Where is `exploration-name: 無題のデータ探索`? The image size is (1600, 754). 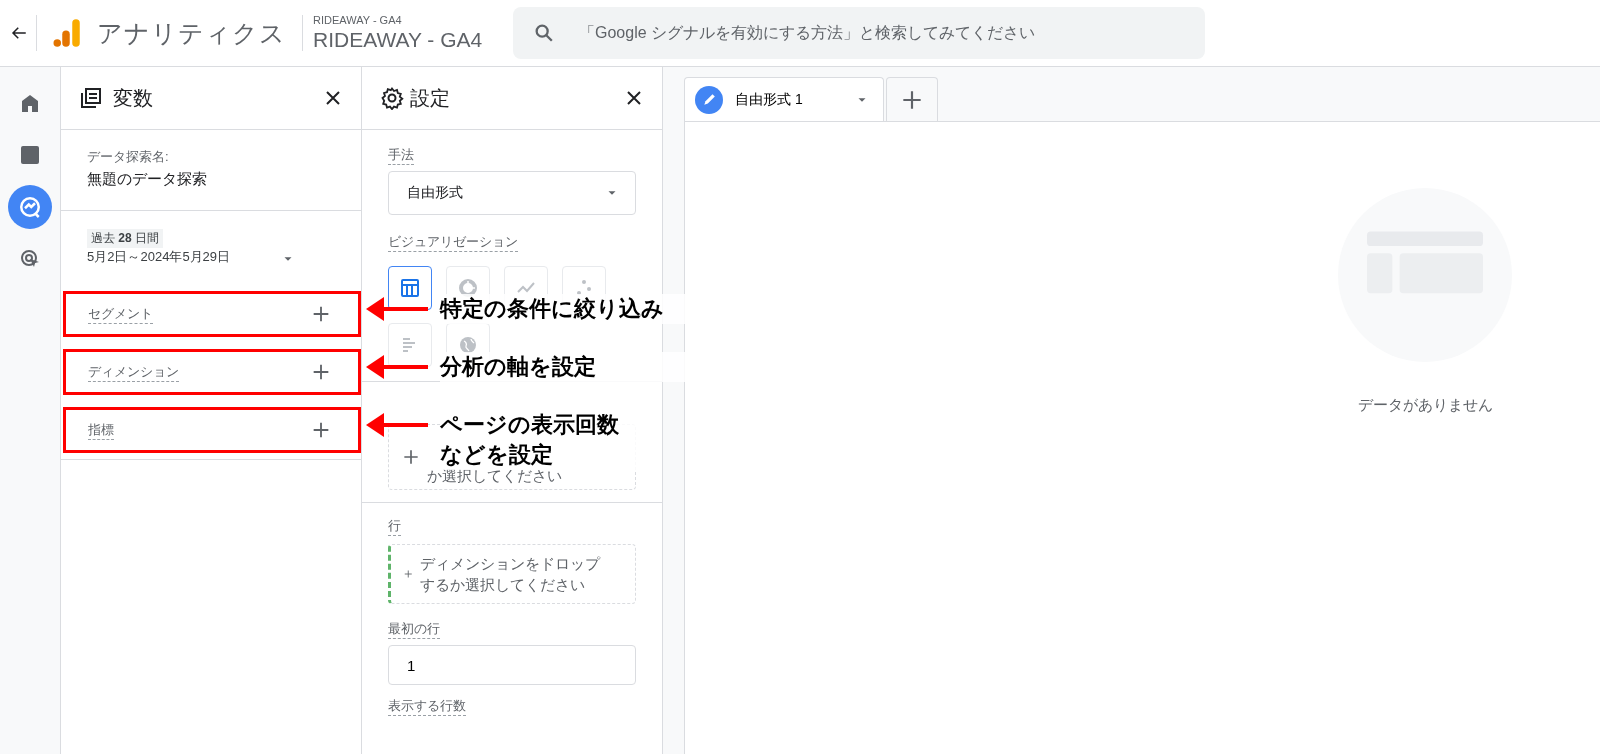 exploration-name: 無題のデータ探索 is located at coordinates (211, 179).